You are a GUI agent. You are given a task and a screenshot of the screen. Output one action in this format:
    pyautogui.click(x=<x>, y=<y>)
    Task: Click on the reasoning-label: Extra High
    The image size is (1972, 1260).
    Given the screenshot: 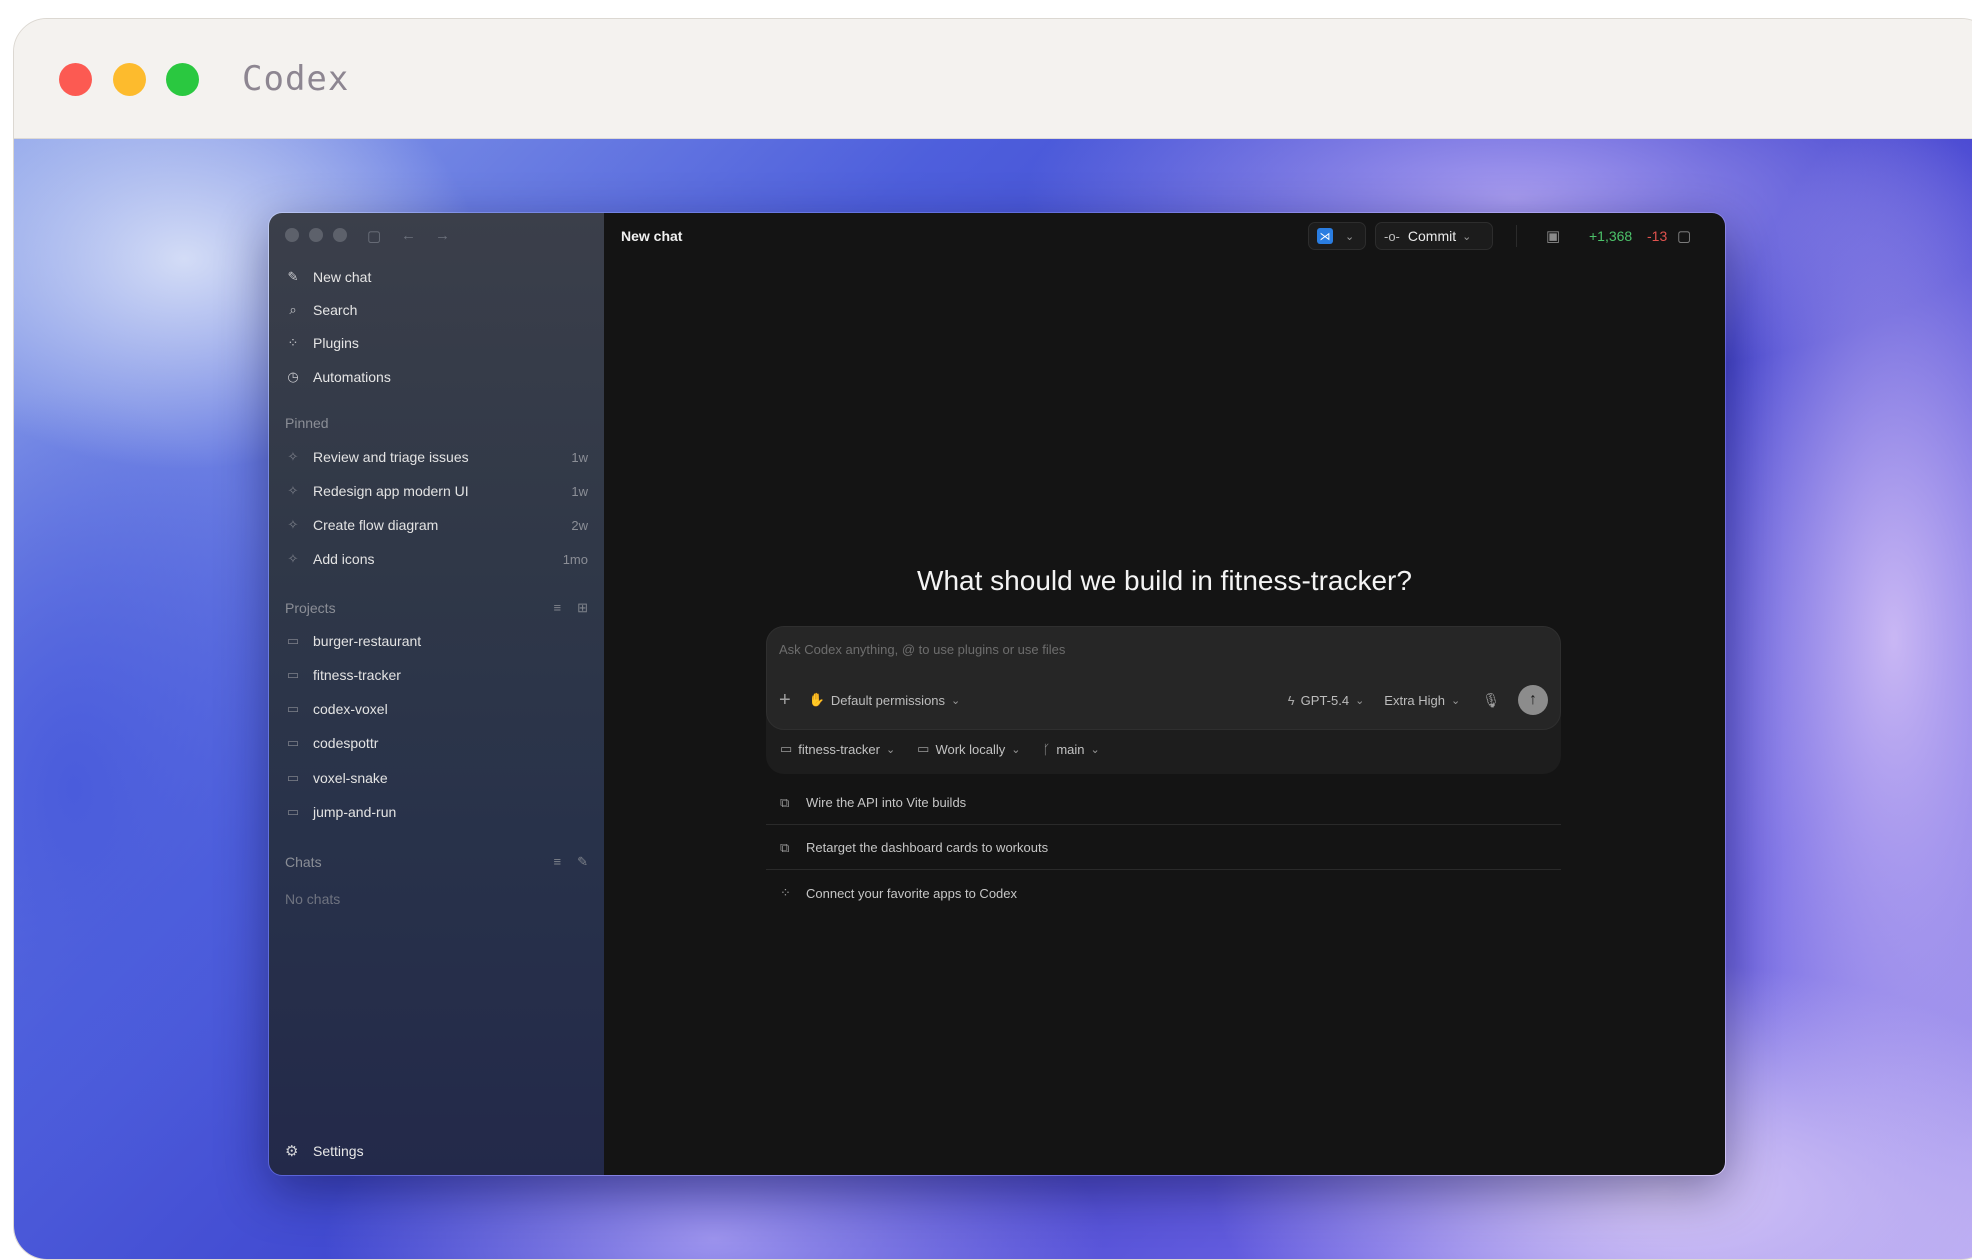 What is the action you would take?
    pyautogui.click(x=1414, y=700)
    